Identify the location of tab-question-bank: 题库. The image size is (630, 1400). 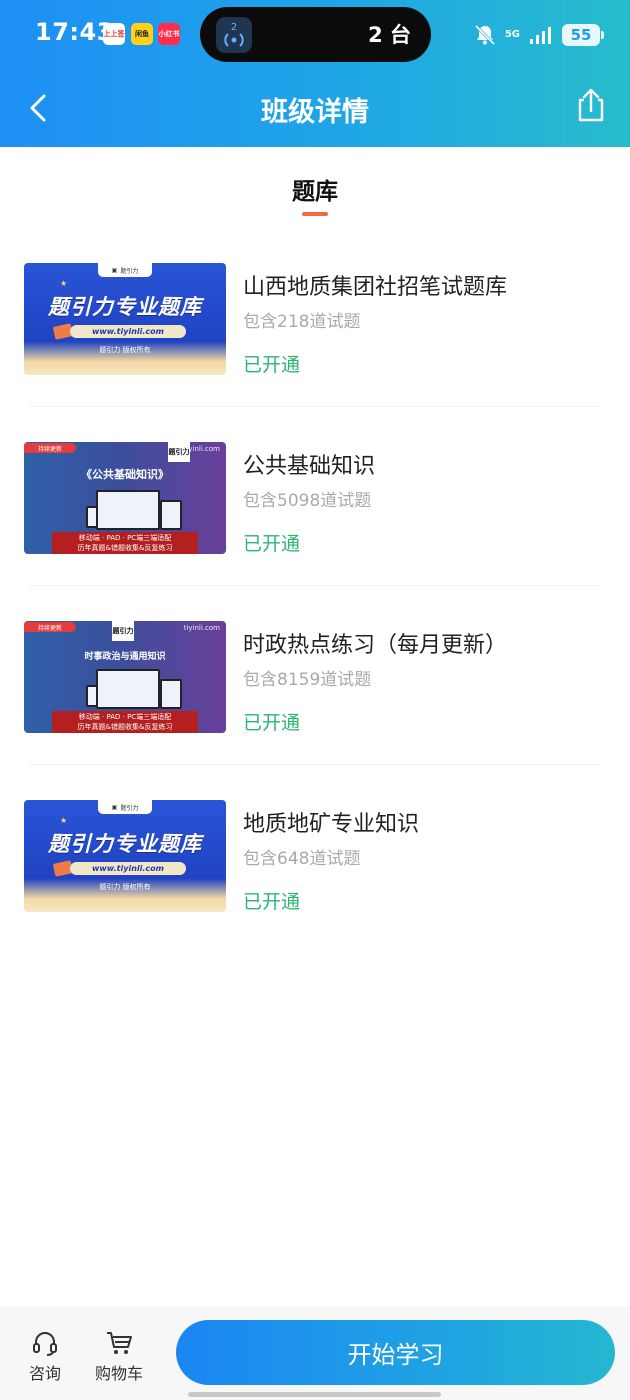
(315, 189).